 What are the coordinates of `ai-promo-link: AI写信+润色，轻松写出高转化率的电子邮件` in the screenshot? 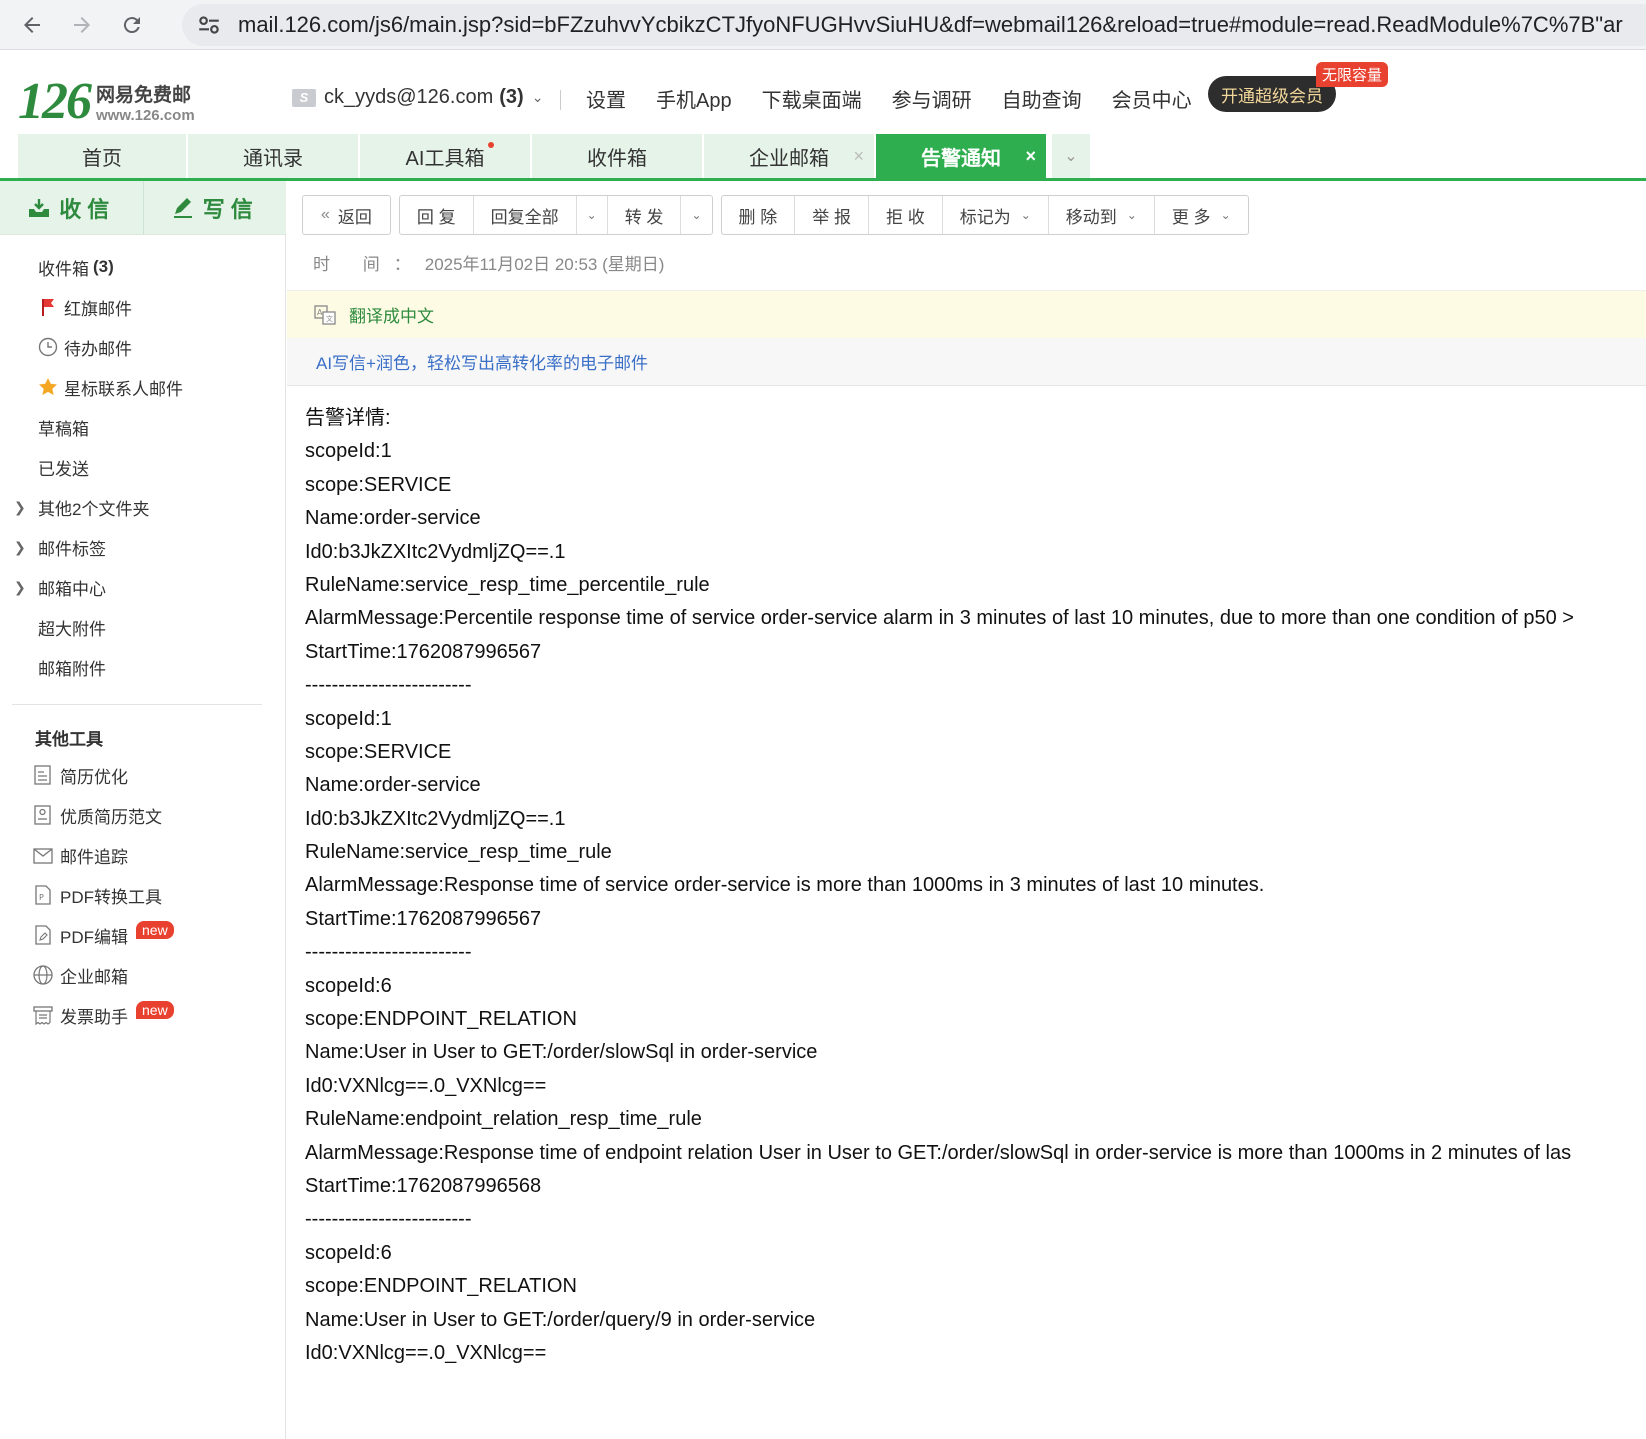 It's located at (966, 362).